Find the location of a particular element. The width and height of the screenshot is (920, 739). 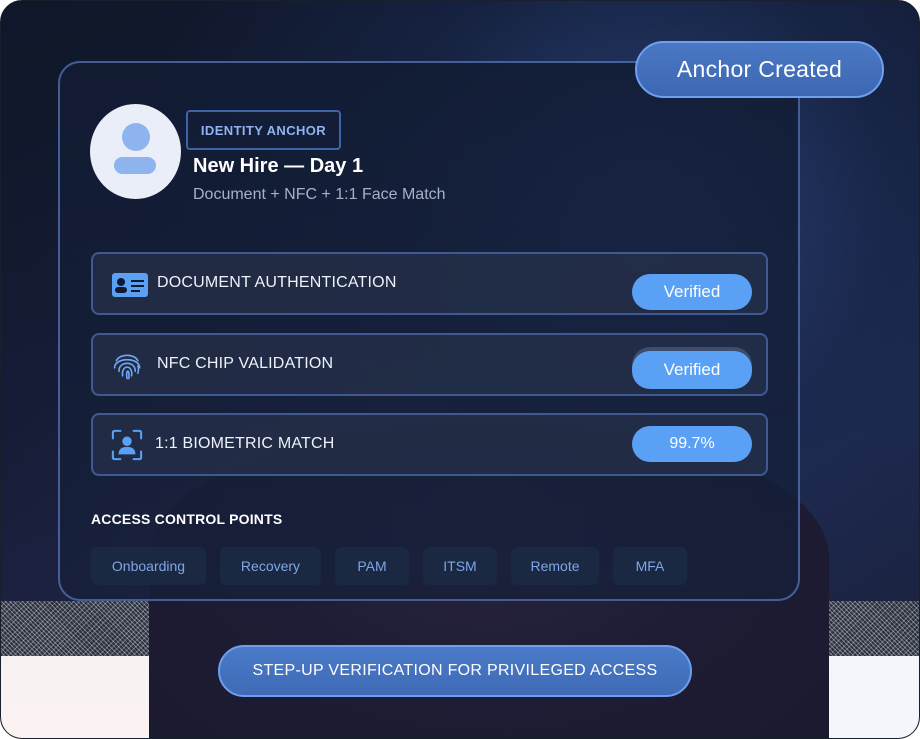

check-row-document: DOCUMENT AUTHENTICATION Verified is located at coordinates (429, 283).